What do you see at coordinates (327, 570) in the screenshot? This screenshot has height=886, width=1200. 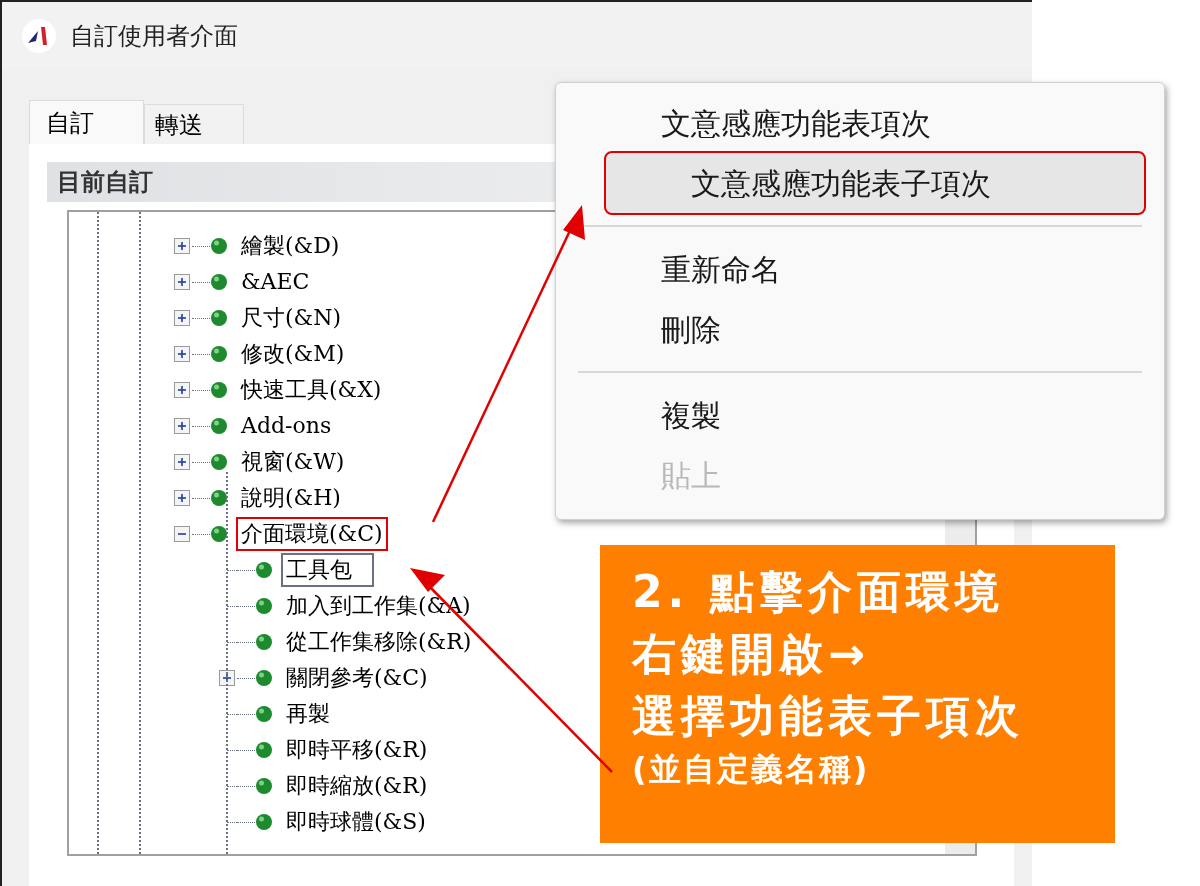 I see `rename-field: 工具包` at bounding box center [327, 570].